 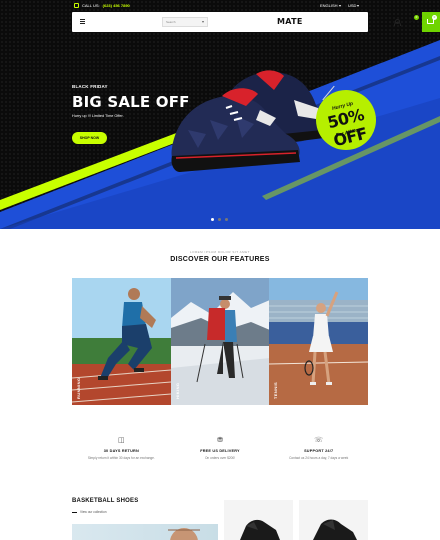 I want to click on service-title: 30 DAYS RETURN, so click(x=121, y=451).